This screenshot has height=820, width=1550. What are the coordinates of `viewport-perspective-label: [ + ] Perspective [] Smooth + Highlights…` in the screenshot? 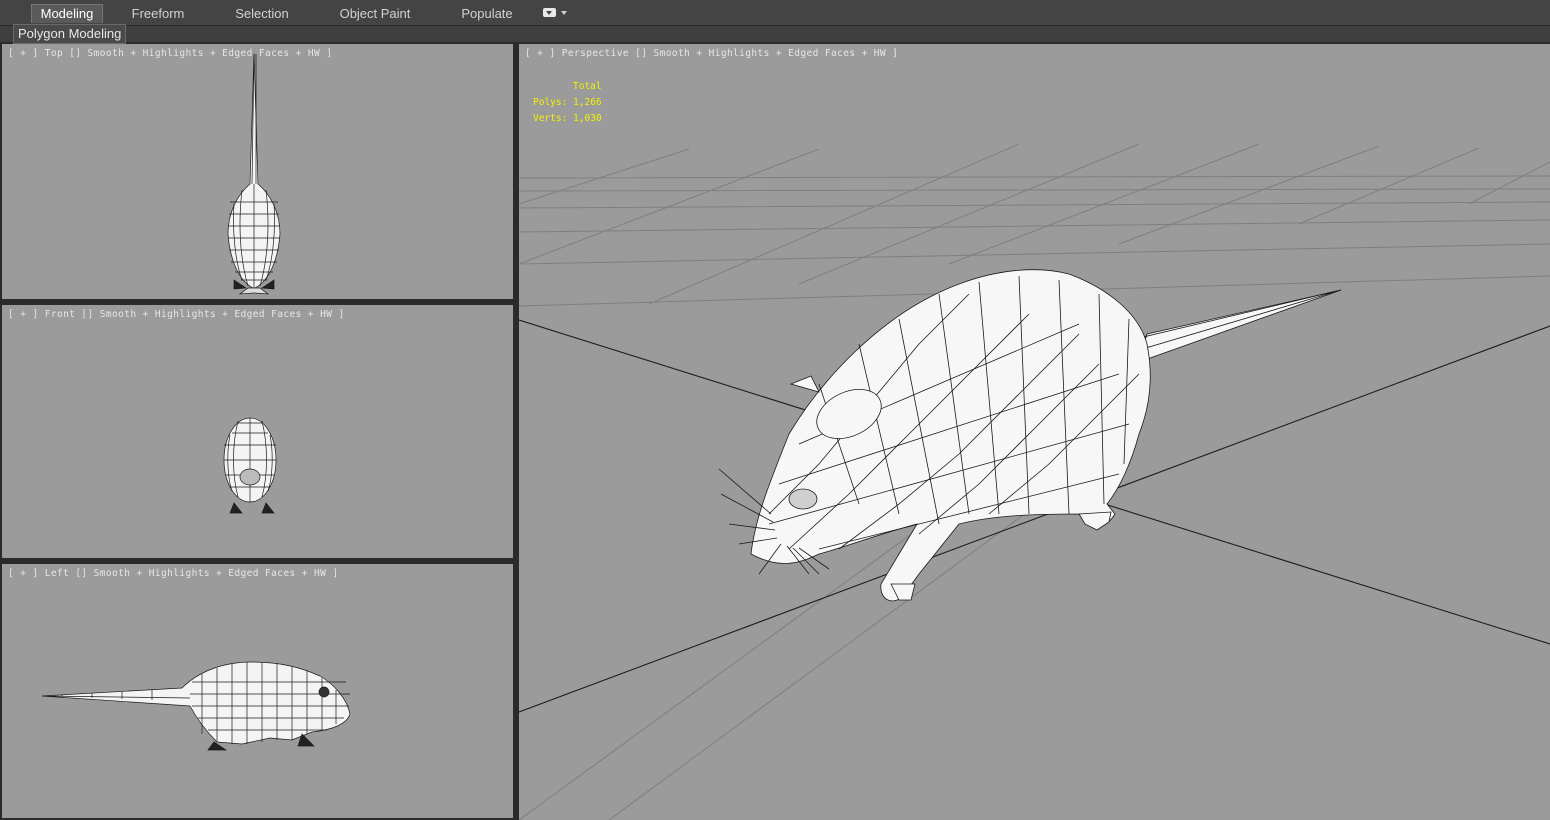 It's located at (711, 53).